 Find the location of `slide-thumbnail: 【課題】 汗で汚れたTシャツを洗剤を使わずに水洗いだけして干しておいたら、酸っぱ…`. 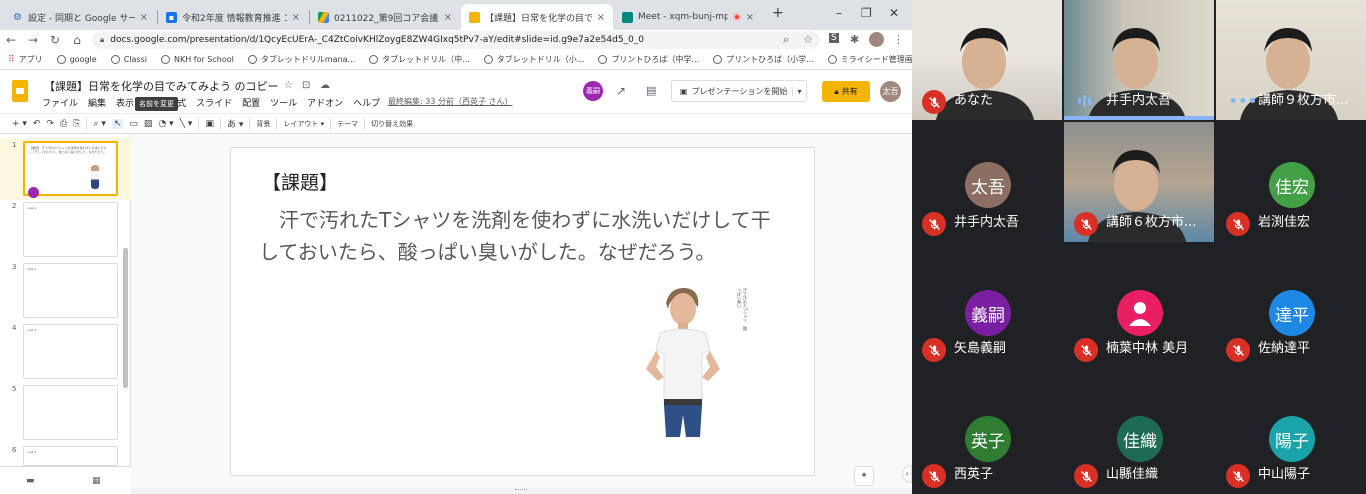

slide-thumbnail: 【課題】 汗で汚れたTシャツを洗剤を使わずに水洗いだけして干しておいたら、酸っぱ… is located at coordinates (70, 169).